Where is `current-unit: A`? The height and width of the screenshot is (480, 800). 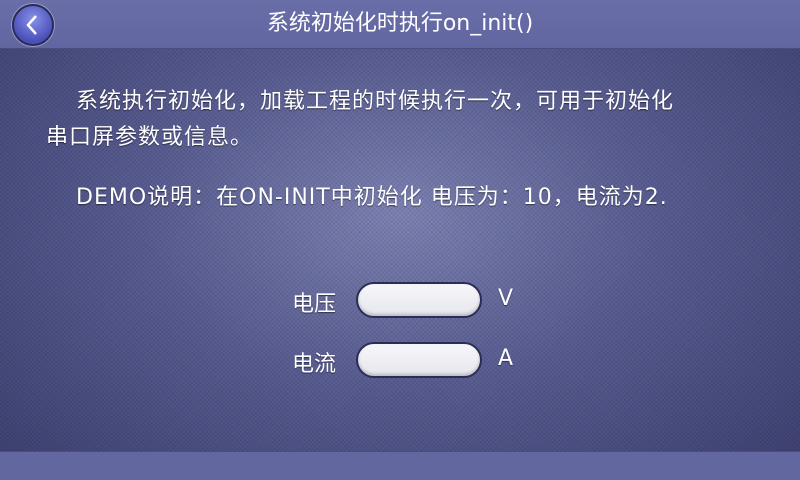 current-unit: A is located at coordinates (506, 358).